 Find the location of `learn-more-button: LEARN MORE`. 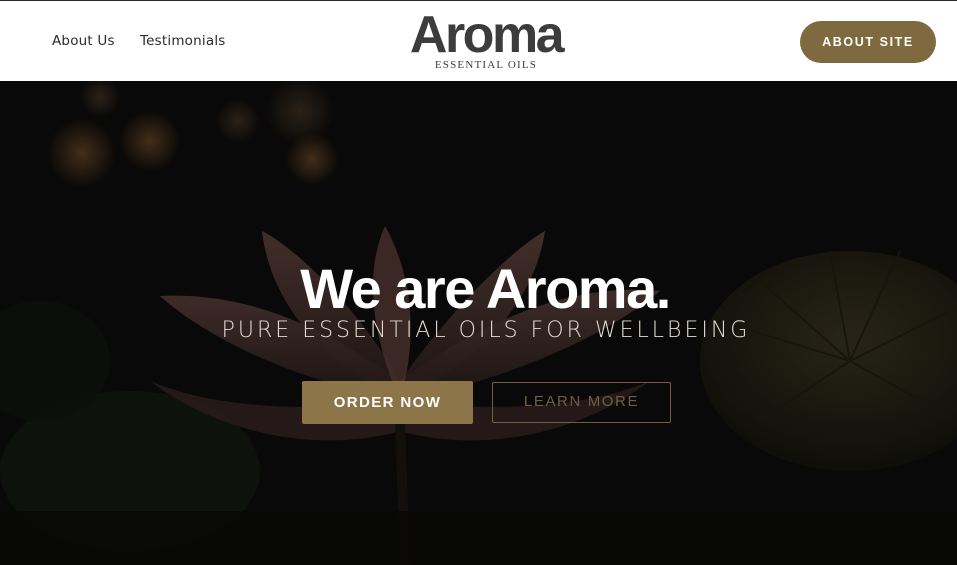

learn-more-button: LEARN MORE is located at coordinates (581, 402).